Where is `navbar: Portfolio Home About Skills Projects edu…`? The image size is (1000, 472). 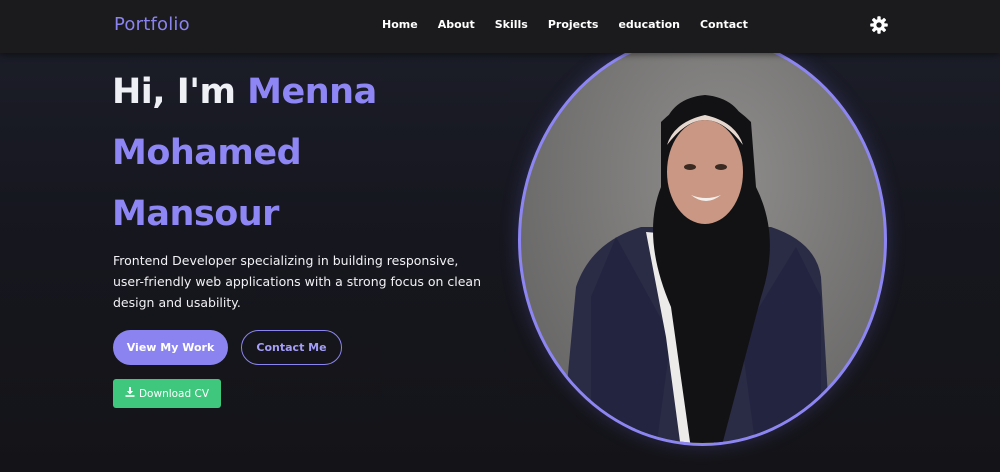 navbar: Portfolio Home About Skills Projects edu… is located at coordinates (500, 26).